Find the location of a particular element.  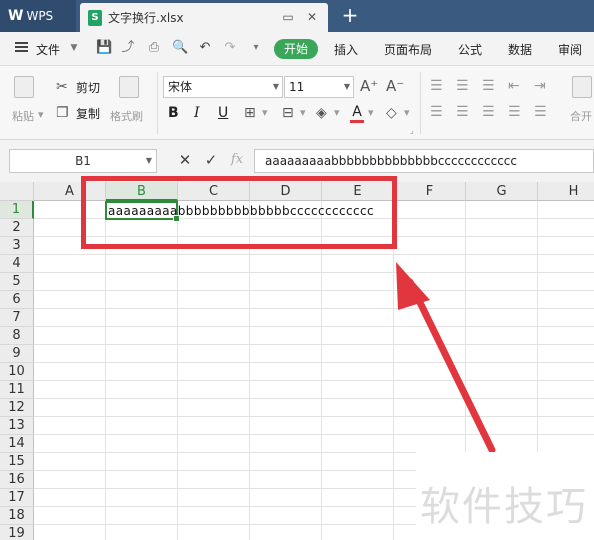

paste-button: 粘贴 is located at coordinates (23, 116).